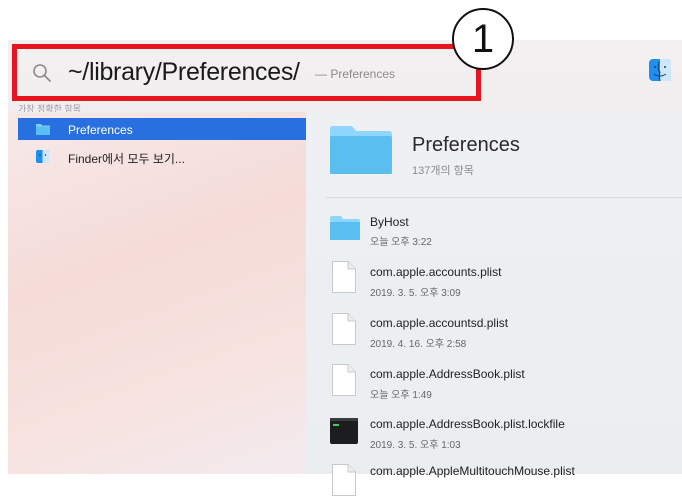 Image resolution: width=682 pixels, height=496 pixels. What do you see at coordinates (344, 431) in the screenshot?
I see `terminal-icon` at bounding box center [344, 431].